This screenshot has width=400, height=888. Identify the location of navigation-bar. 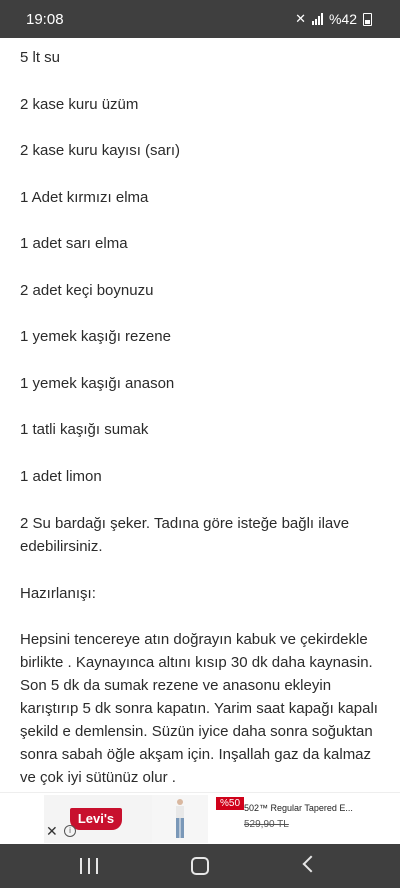
(200, 866).